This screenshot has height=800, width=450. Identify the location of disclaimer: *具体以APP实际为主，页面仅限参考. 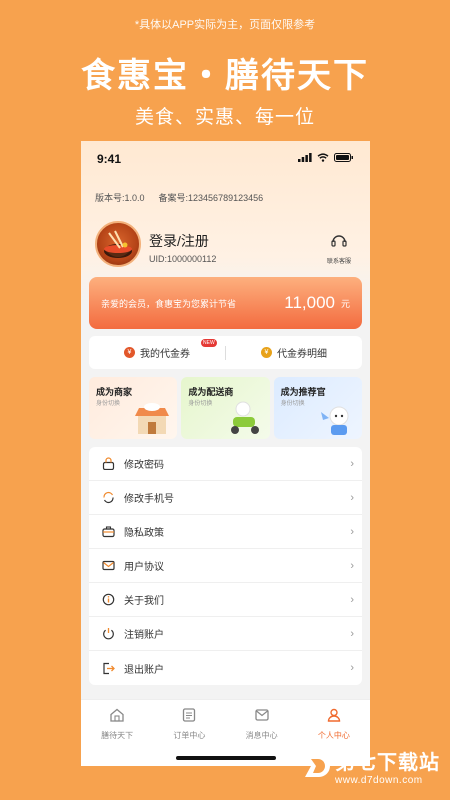
(225, 25).